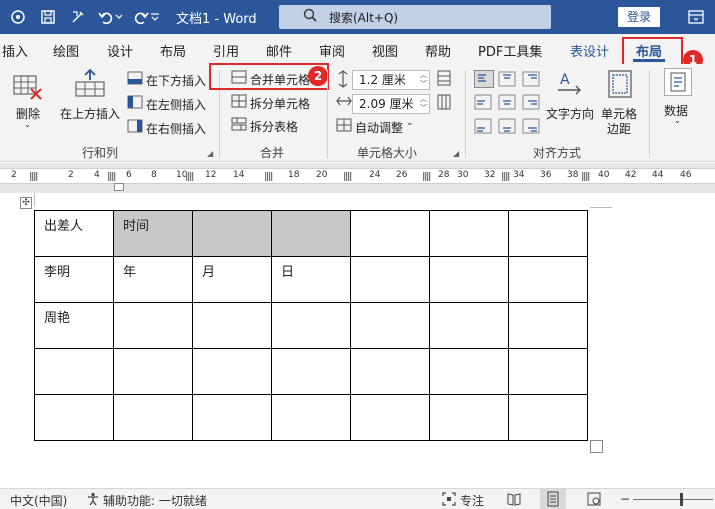  I want to click on column-width-stepper: 2.09 厘米 ︿ ﹀, so click(391, 104).